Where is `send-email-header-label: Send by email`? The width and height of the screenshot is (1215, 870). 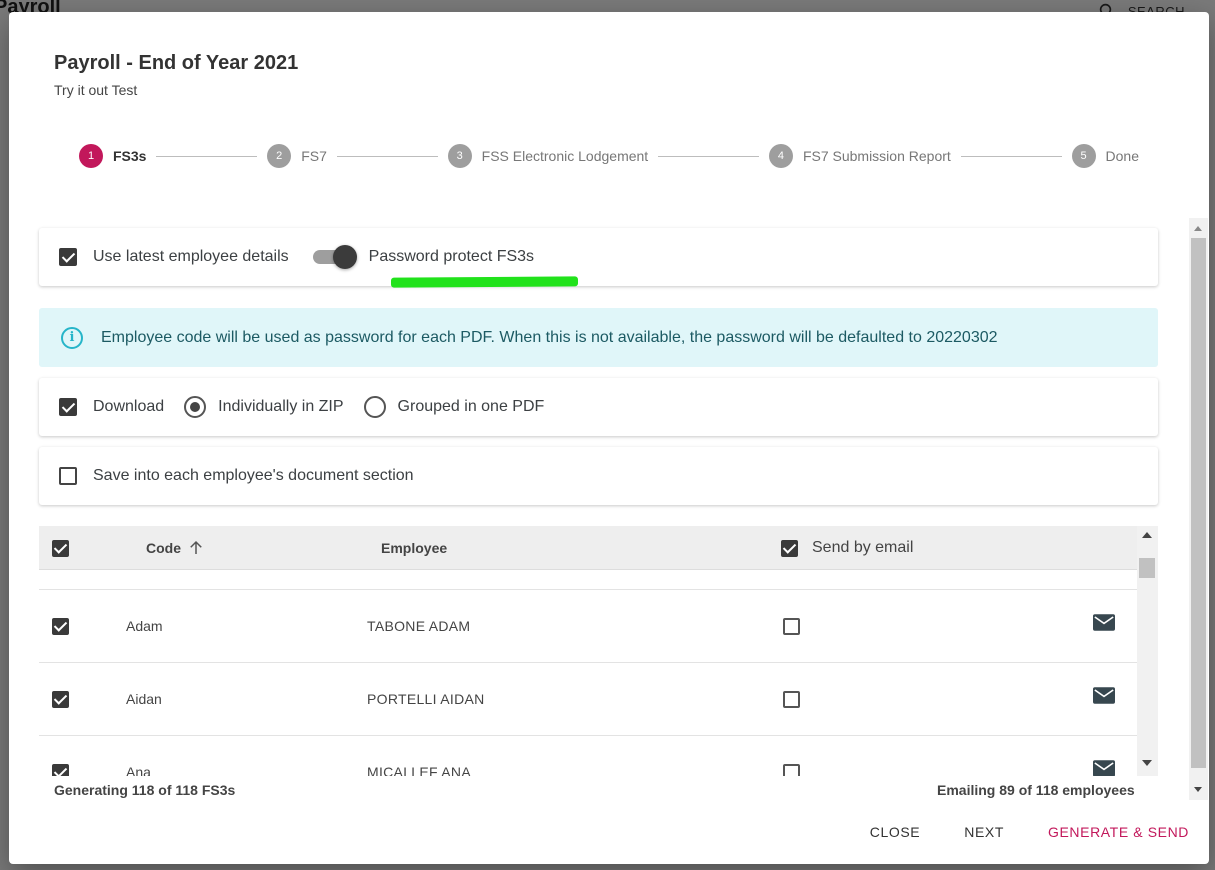 send-email-header-label: Send by email is located at coordinates (863, 547).